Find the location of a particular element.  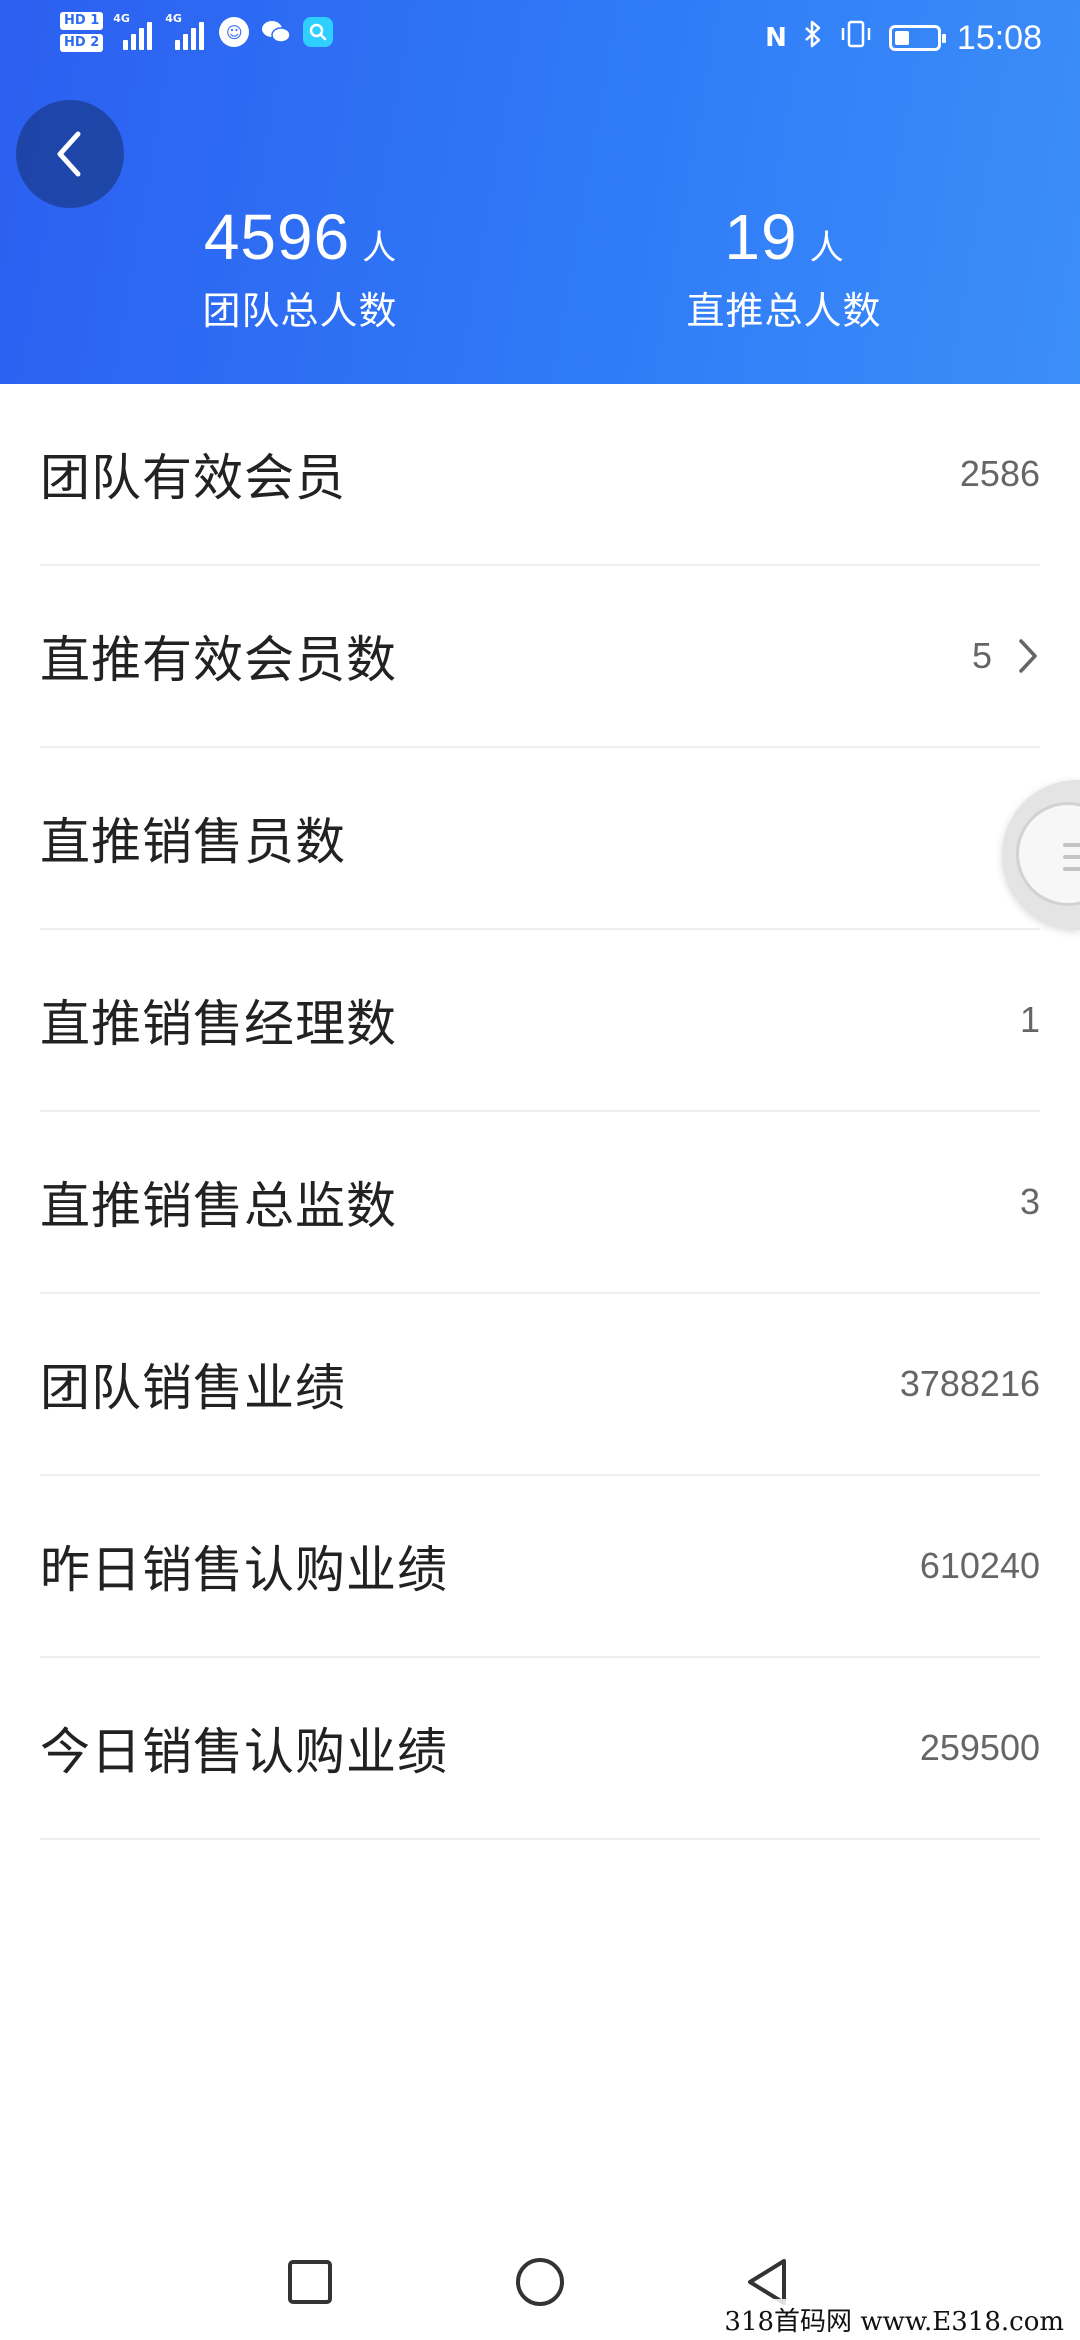

list-item-team-valid-members: 团队有效会员 2586 is located at coordinates (540, 475).